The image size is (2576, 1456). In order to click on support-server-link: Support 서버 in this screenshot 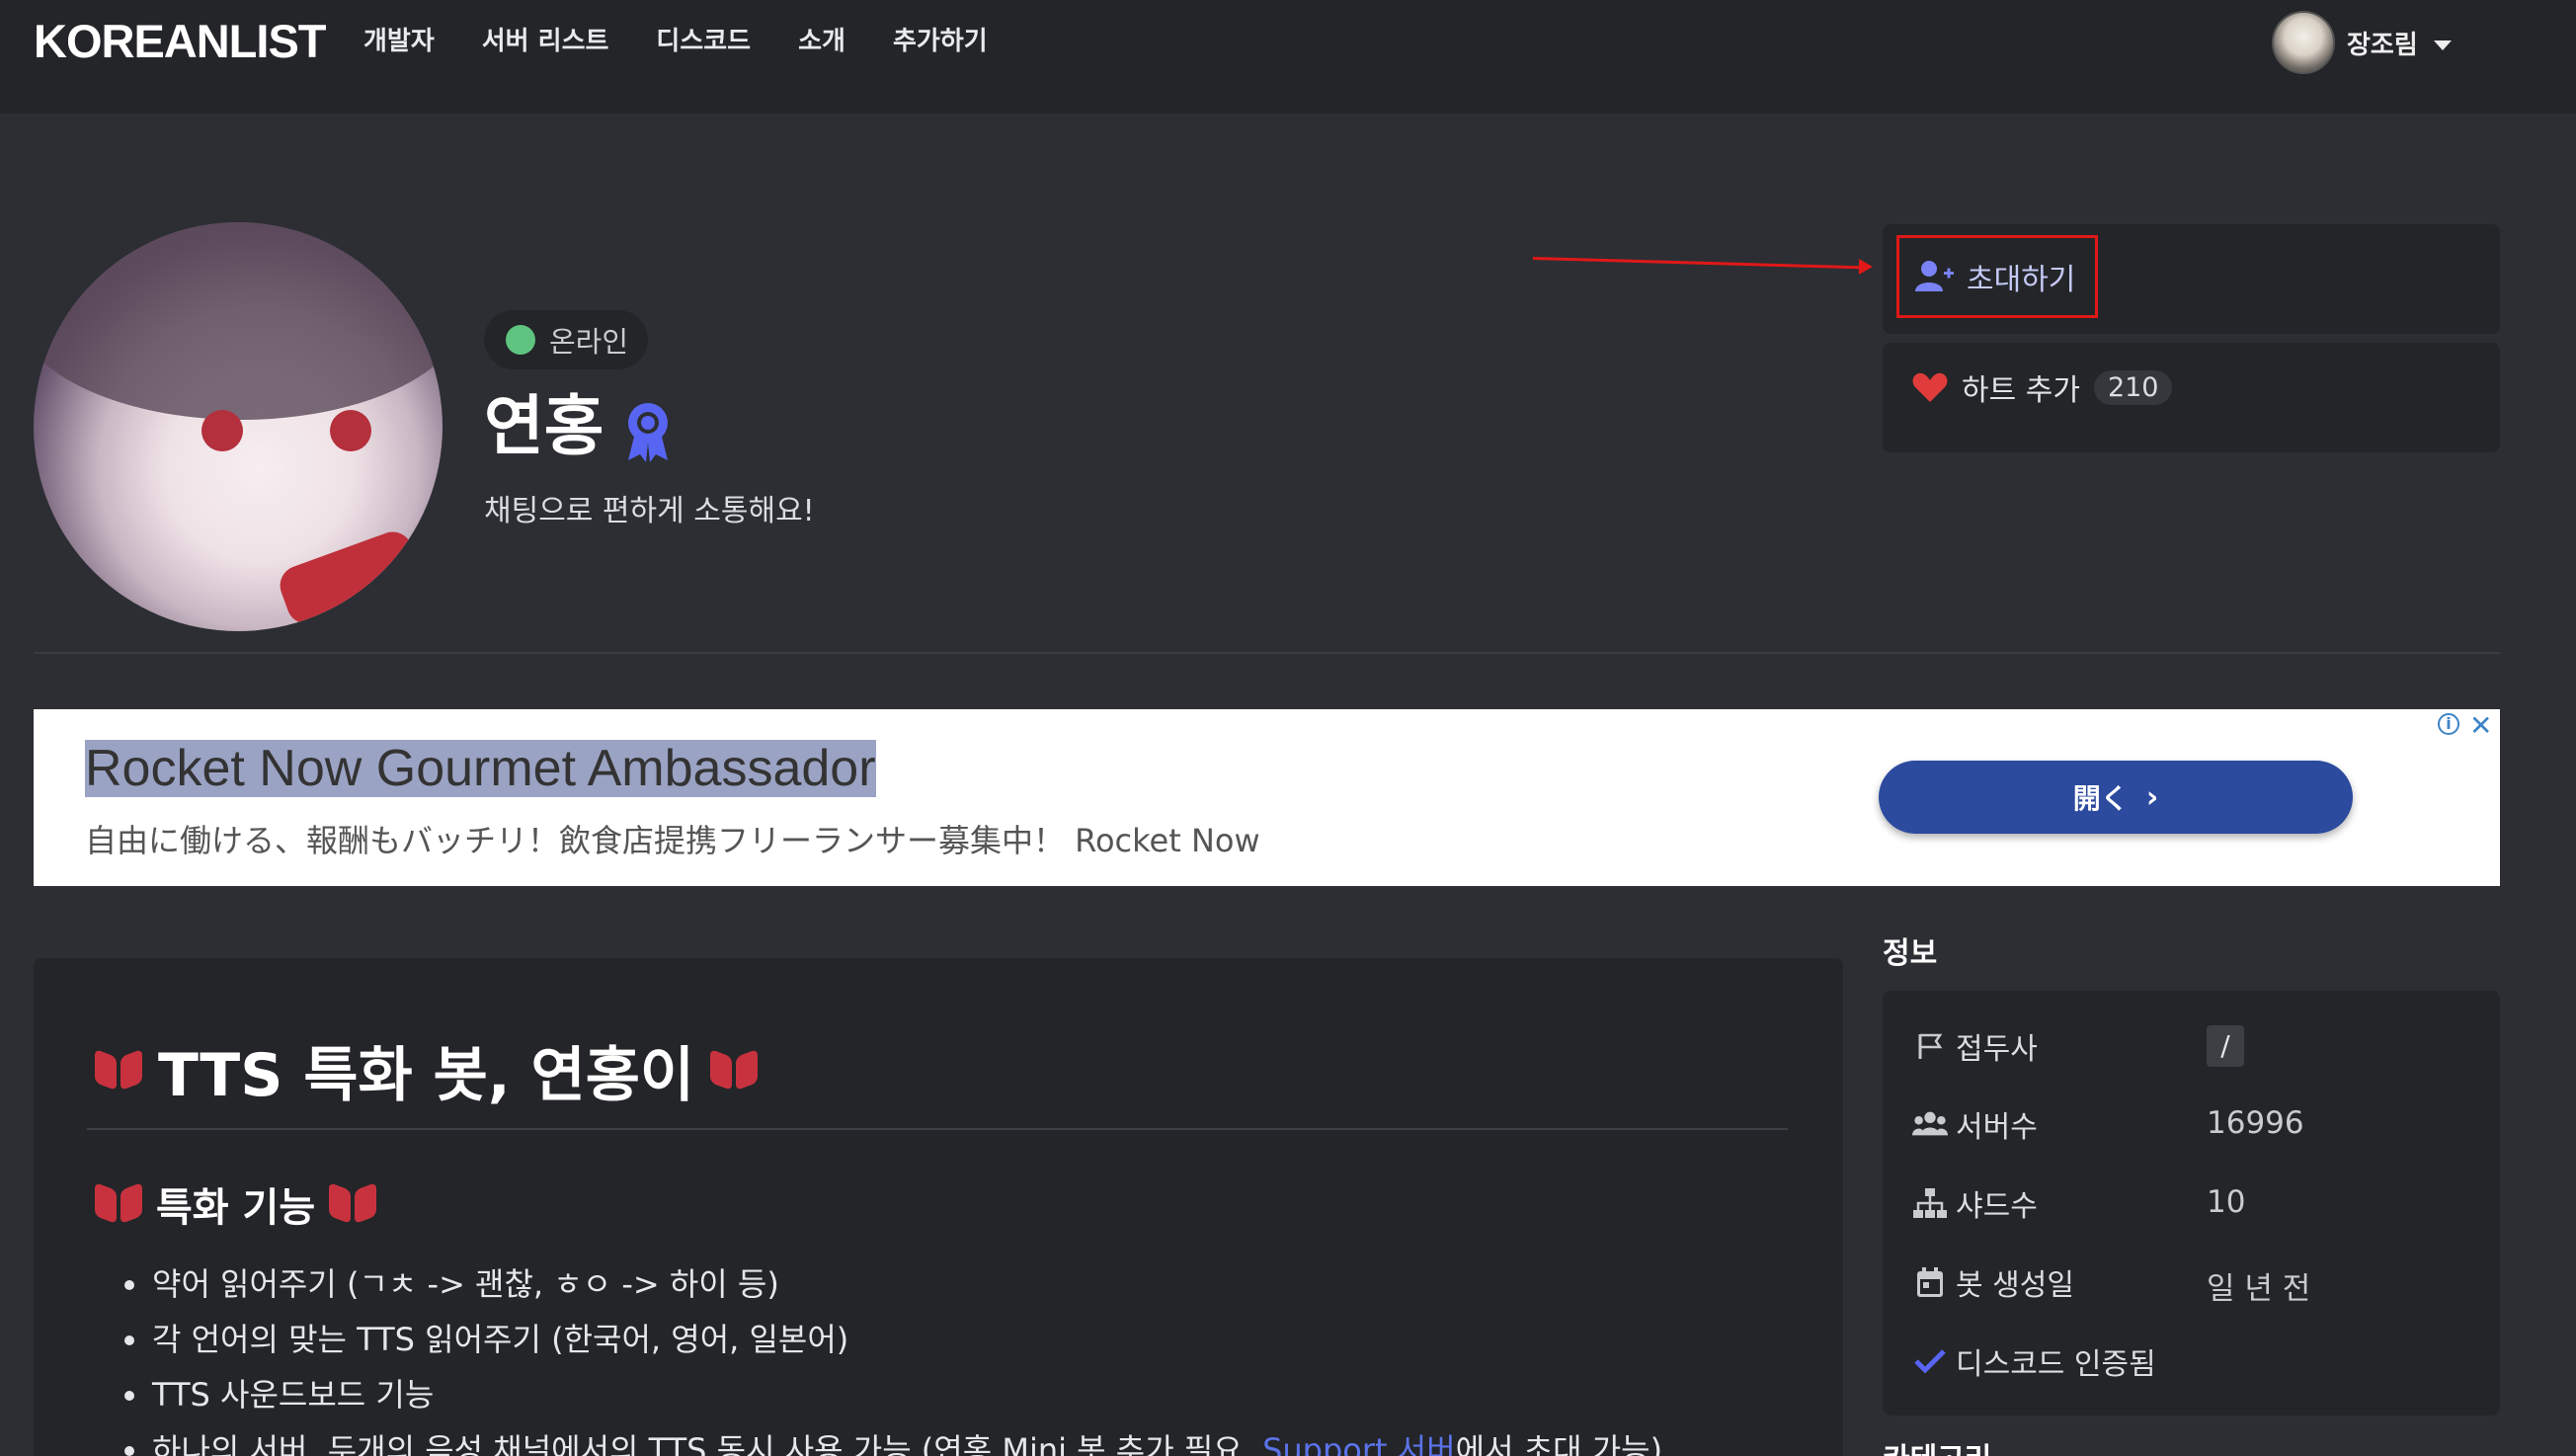, I will do `click(1359, 1443)`.